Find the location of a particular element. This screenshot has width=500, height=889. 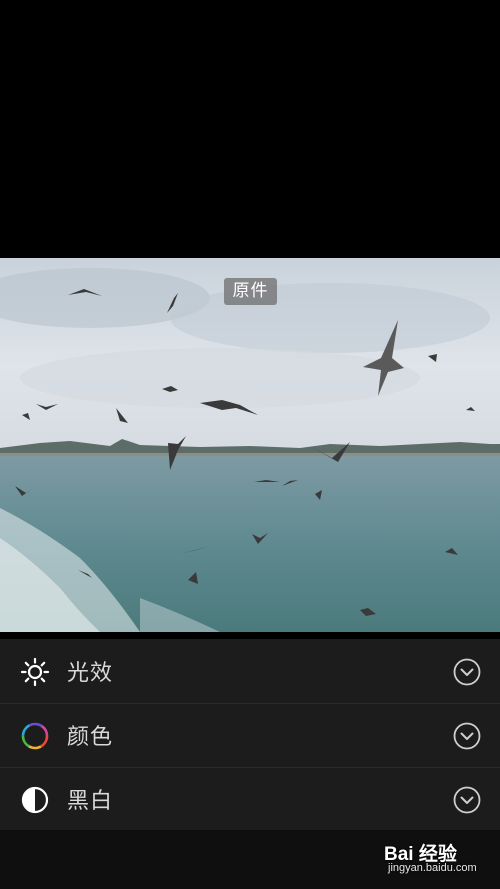

color-wheel-icon is located at coordinates (35, 736).